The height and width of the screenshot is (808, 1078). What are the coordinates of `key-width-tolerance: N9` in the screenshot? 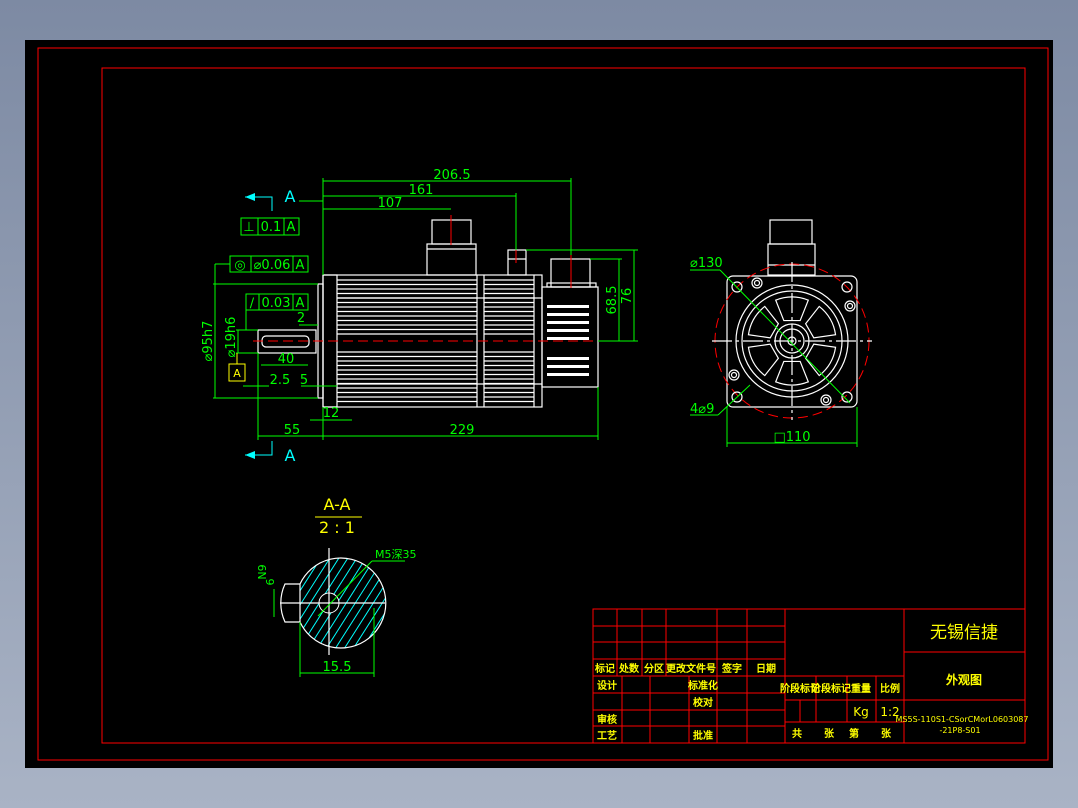 It's located at (262, 571).